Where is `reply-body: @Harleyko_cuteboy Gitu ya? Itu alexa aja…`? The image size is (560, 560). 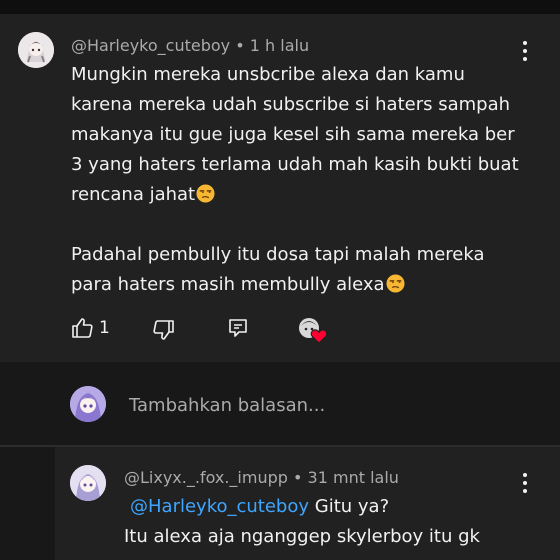 reply-body: @Harleyko_cuteboy Gitu ya? Itu alexa aja… is located at coordinates (334, 522).